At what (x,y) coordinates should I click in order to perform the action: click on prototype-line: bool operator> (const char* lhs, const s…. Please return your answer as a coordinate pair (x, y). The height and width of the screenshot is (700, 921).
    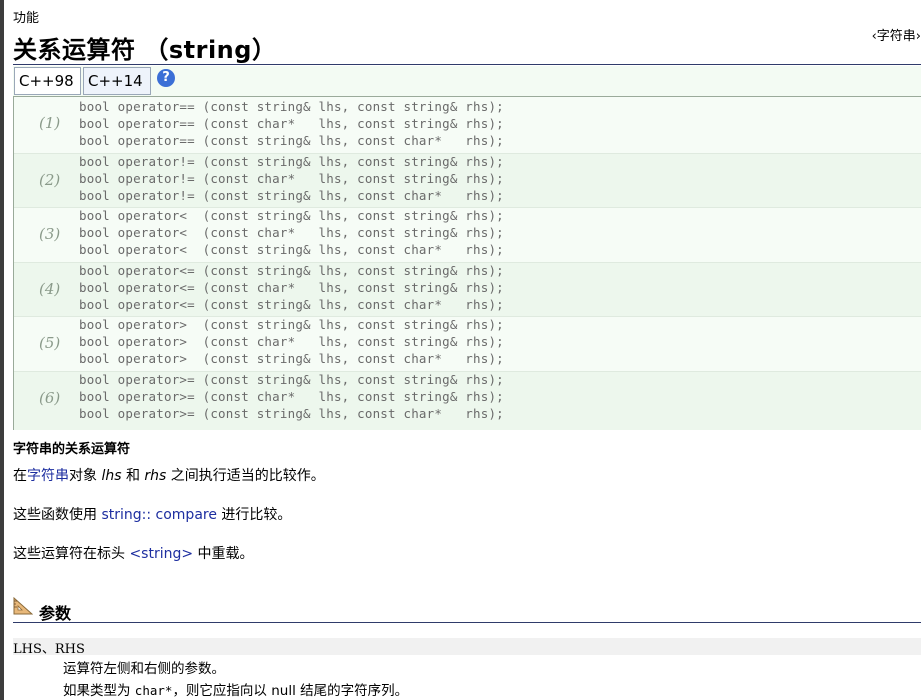
    Looking at the image, I should click on (291, 341).